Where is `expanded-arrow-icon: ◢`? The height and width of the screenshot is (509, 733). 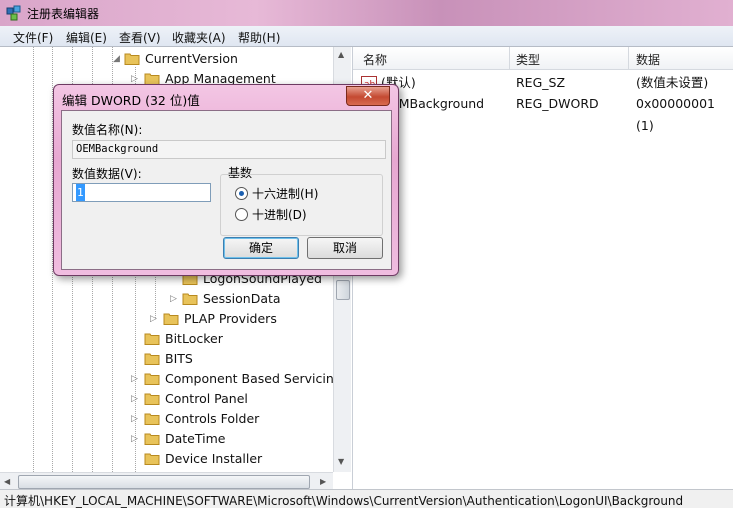 expanded-arrow-icon: ◢ is located at coordinates (118, 59).